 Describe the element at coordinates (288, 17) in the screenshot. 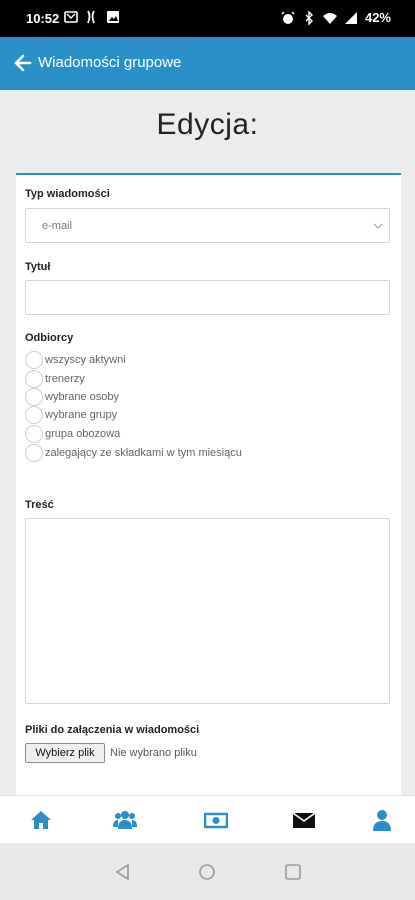

I see `alarm-icon` at that location.